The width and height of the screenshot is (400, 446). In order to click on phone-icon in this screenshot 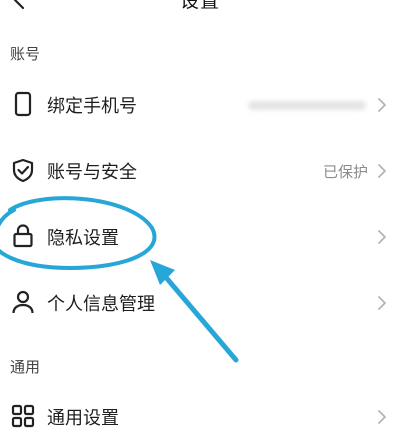, I will do `click(23, 104)`.